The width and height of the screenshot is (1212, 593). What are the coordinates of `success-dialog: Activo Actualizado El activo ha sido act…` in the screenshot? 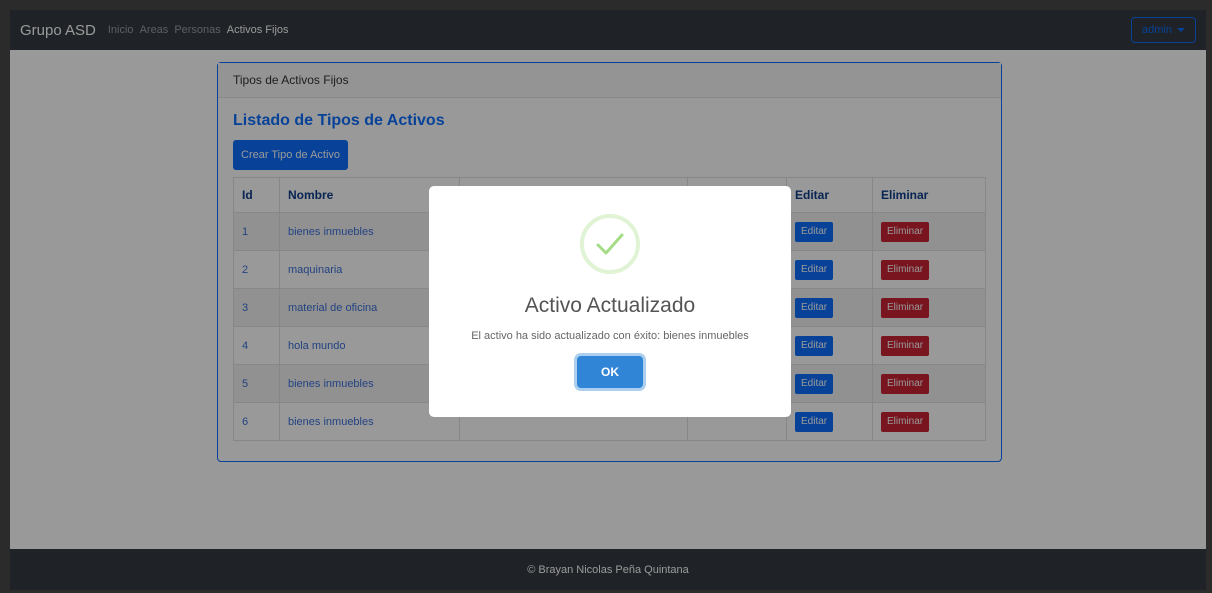 It's located at (610, 301).